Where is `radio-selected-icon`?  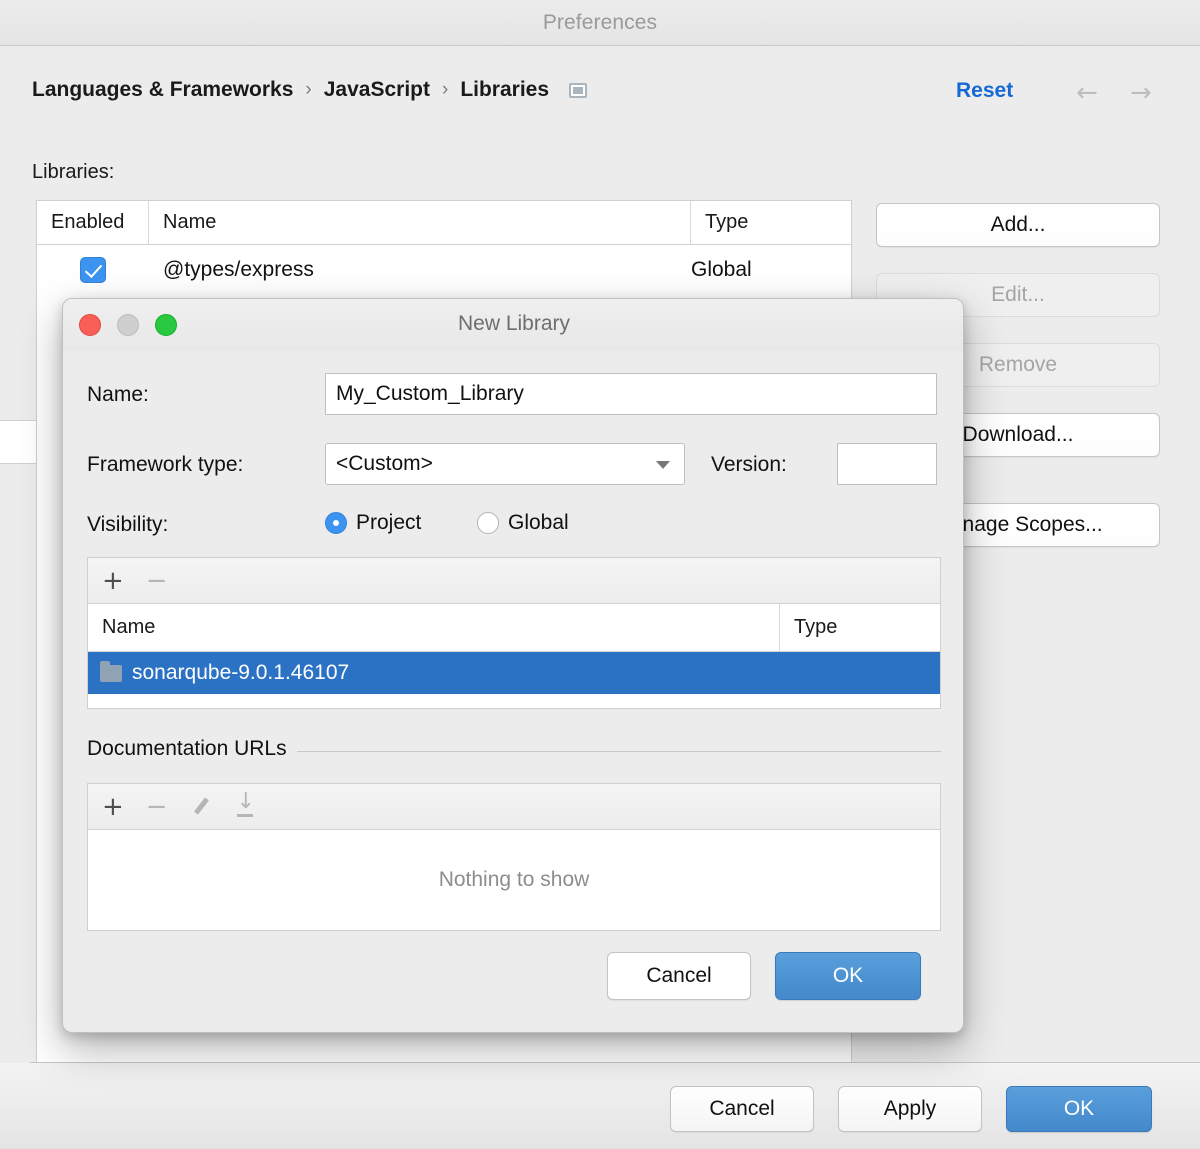 radio-selected-icon is located at coordinates (336, 523).